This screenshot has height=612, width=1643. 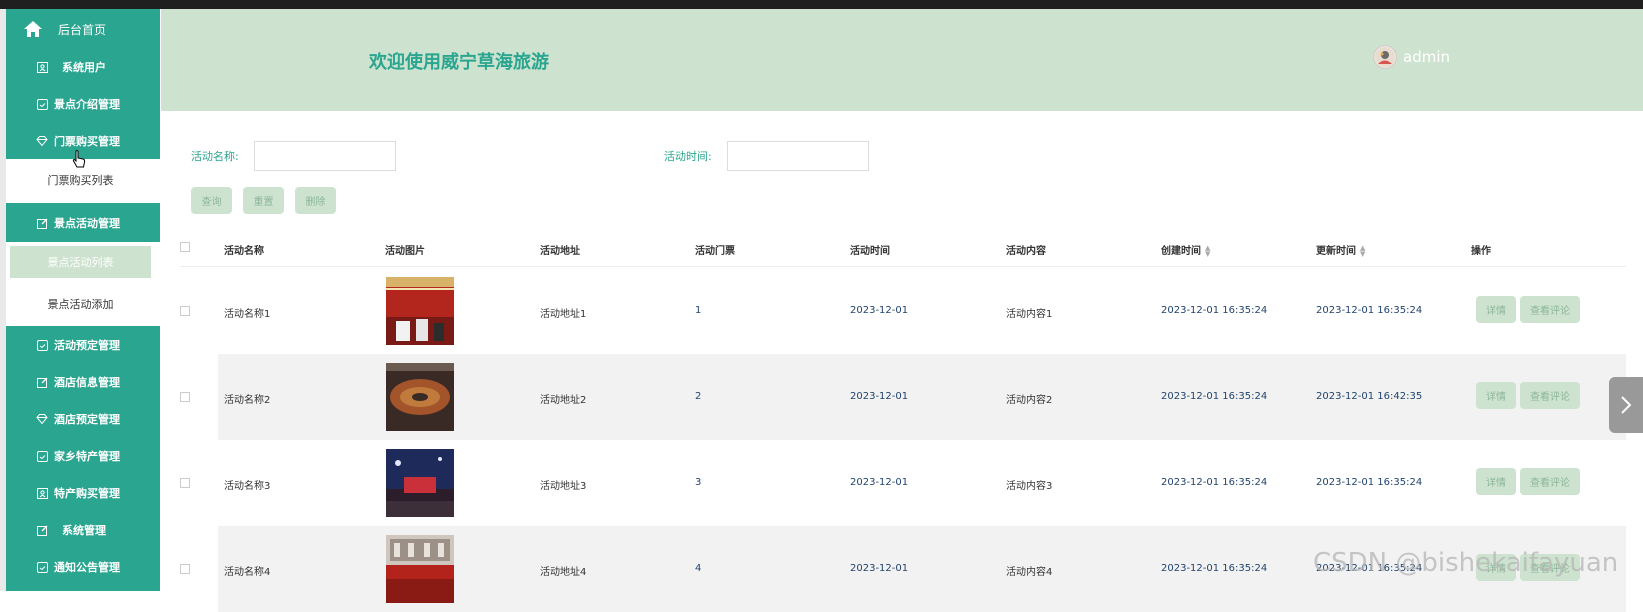 I want to click on col-header-time: 活动时间, so click(x=870, y=251).